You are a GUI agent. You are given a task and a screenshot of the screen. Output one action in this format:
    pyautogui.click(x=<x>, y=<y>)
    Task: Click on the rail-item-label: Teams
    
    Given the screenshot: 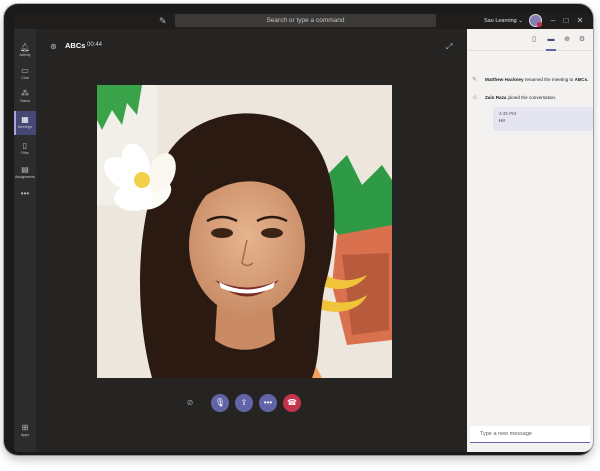 What is the action you would take?
    pyautogui.click(x=25, y=101)
    